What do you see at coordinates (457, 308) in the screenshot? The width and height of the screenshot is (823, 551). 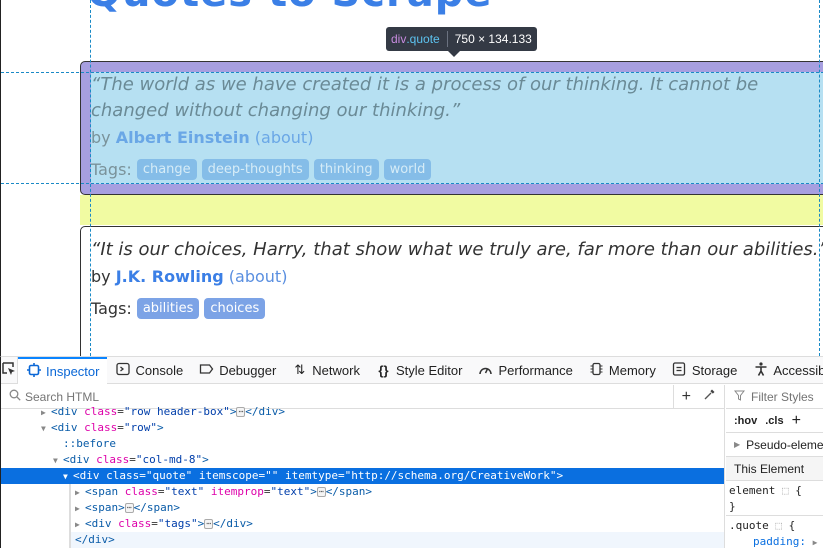 I see `tags-row: Tags: abilities choices` at bounding box center [457, 308].